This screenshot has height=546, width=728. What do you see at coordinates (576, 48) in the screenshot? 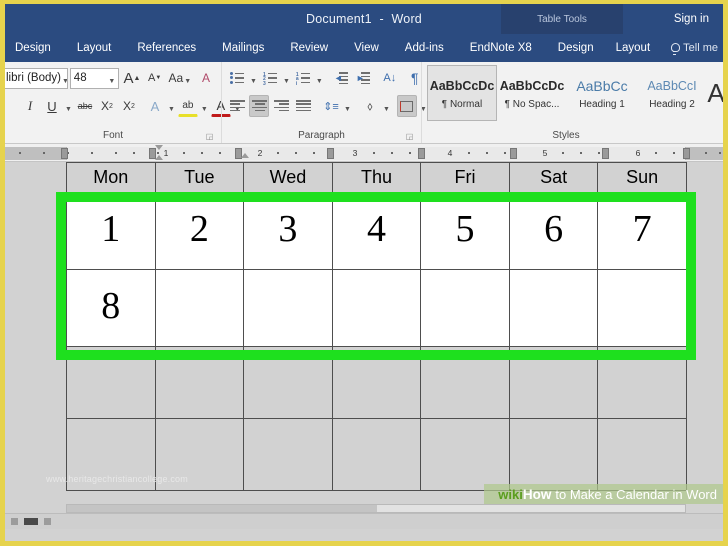
I see `tab-table-design: Design` at bounding box center [576, 48].